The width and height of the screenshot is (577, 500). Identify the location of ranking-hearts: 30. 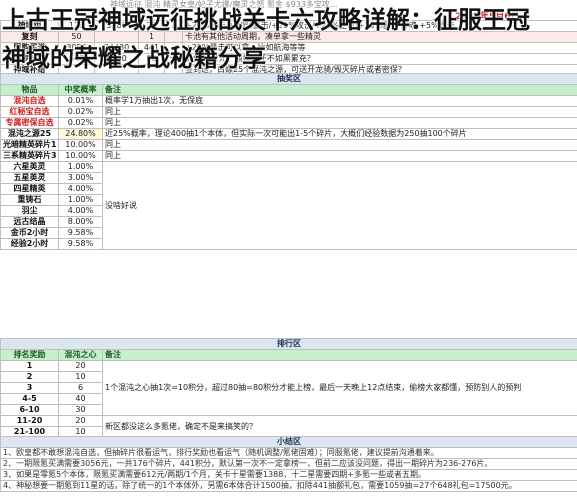
(80, 410).